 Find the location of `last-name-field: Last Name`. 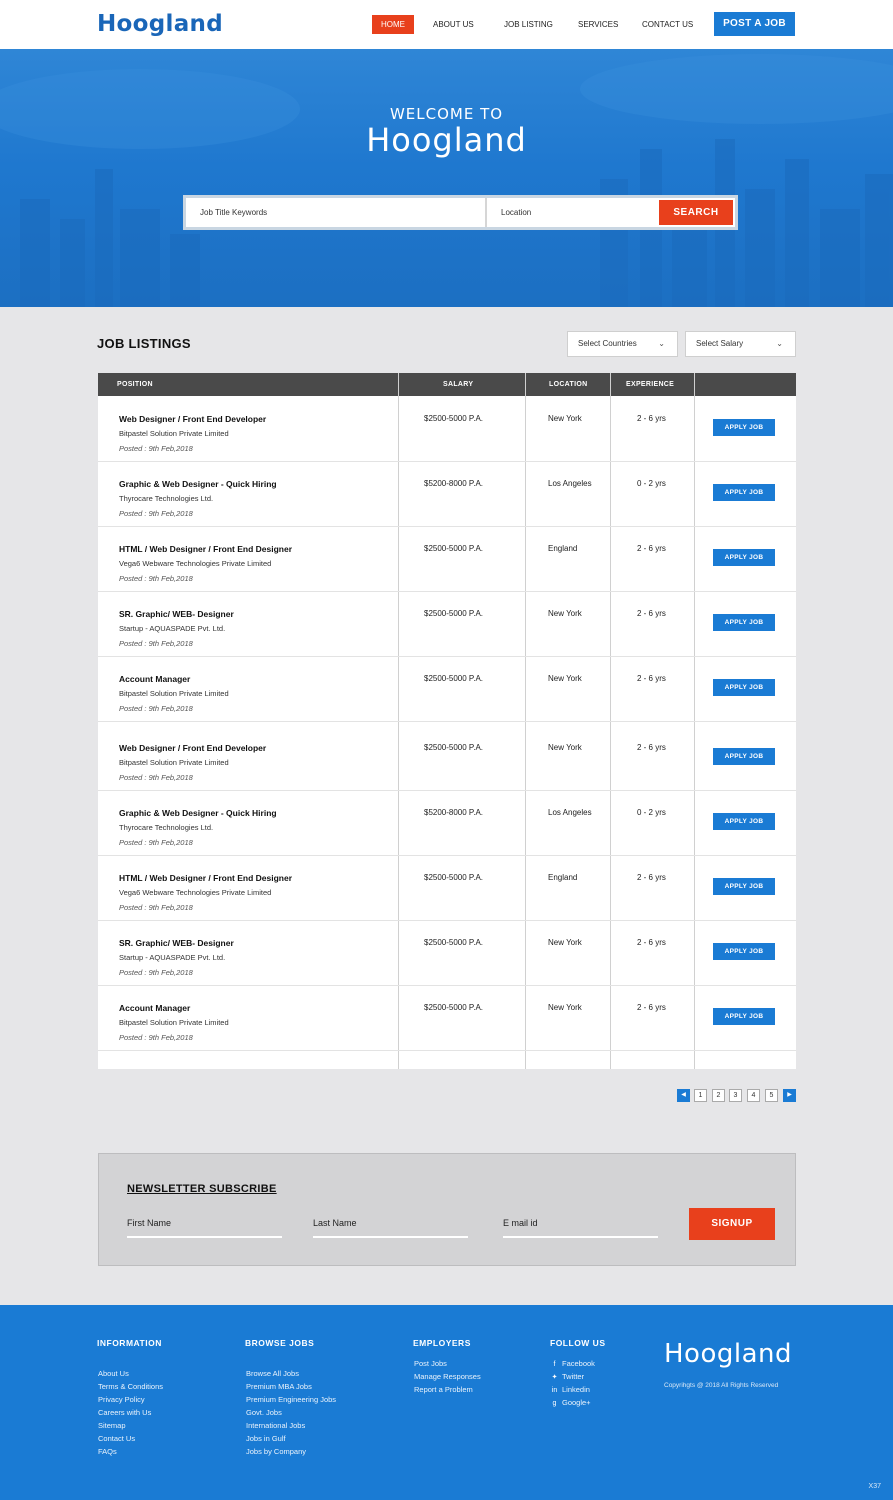

last-name-field: Last Name is located at coordinates (390, 1228).